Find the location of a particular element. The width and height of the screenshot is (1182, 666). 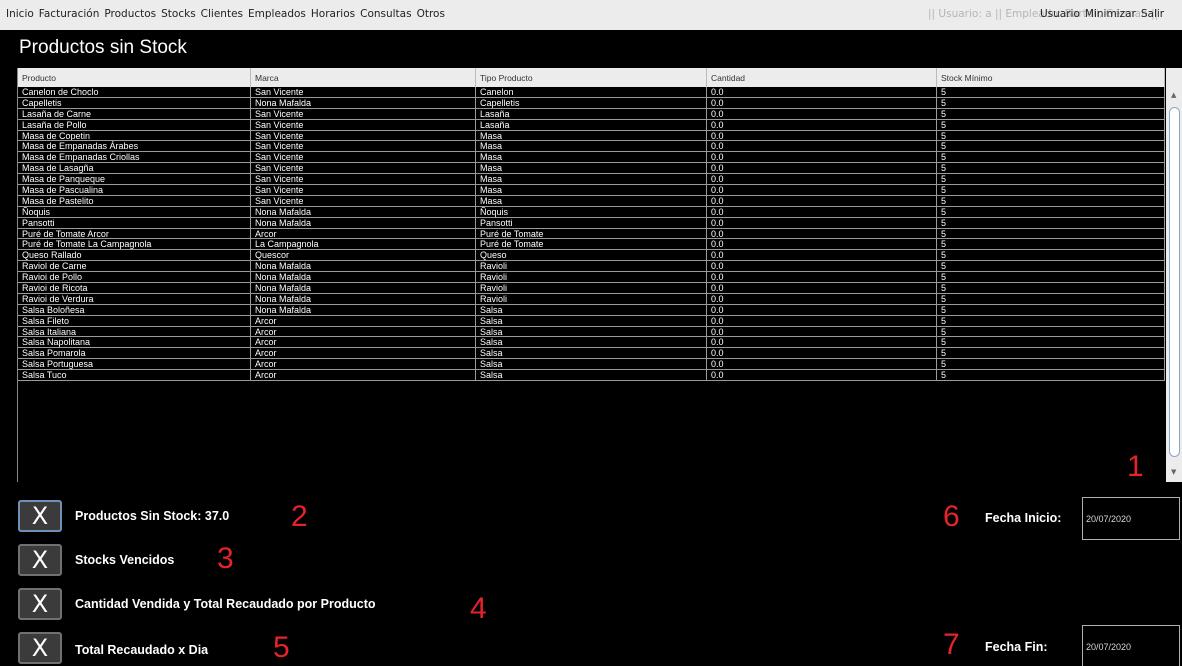

menu-usuario: Usuario is located at coordinates (1060, 14).